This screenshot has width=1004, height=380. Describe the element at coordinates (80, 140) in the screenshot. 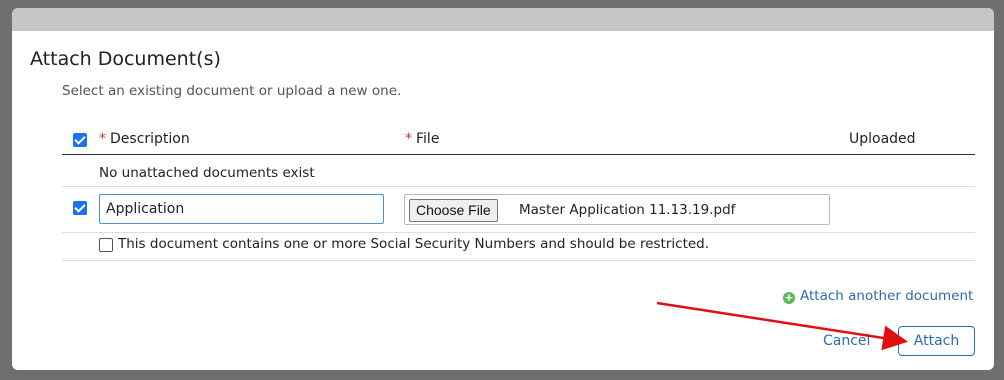

I see `select-all-checkbox` at that location.